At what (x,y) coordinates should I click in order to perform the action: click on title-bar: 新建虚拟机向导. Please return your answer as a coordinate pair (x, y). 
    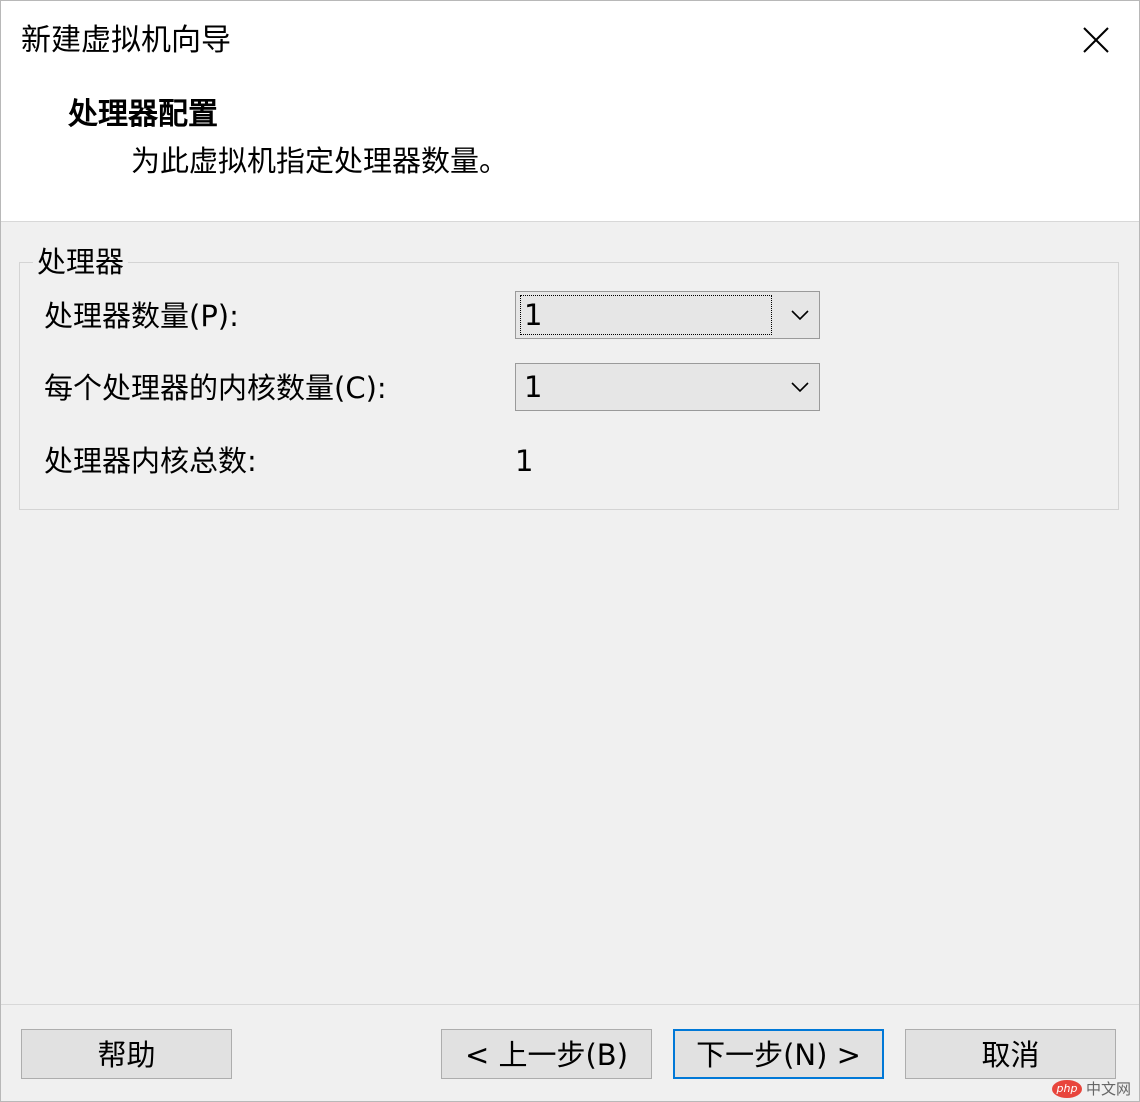
    Looking at the image, I should click on (570, 40).